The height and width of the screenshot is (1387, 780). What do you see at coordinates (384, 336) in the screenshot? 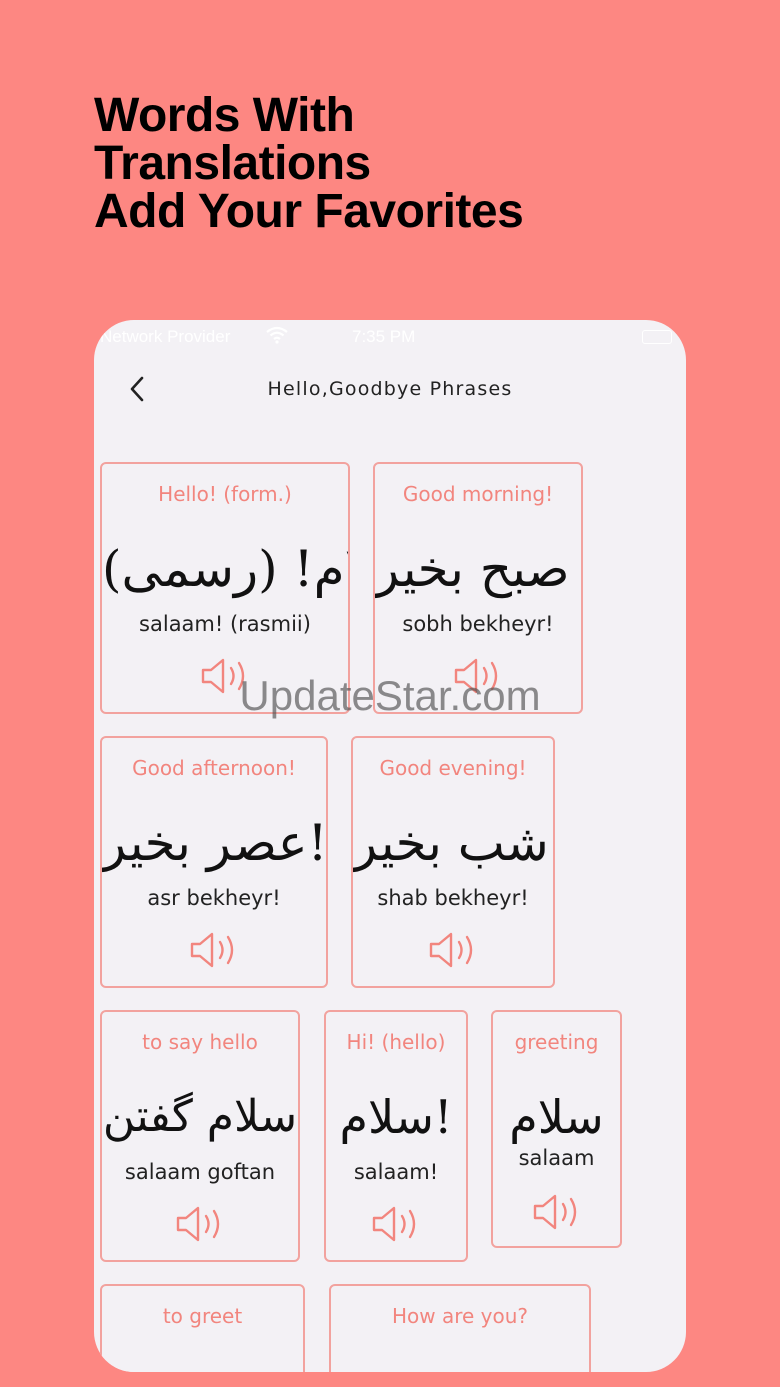
I see `status-time: 7:35 PM` at bounding box center [384, 336].